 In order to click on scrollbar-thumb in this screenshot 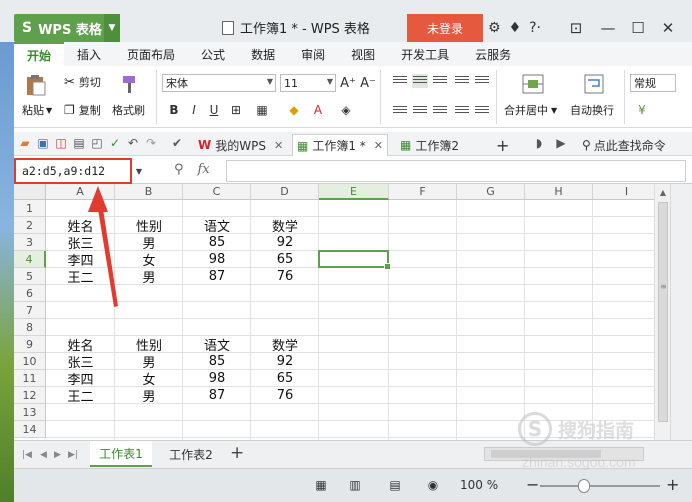, I will do `click(663, 312)`.